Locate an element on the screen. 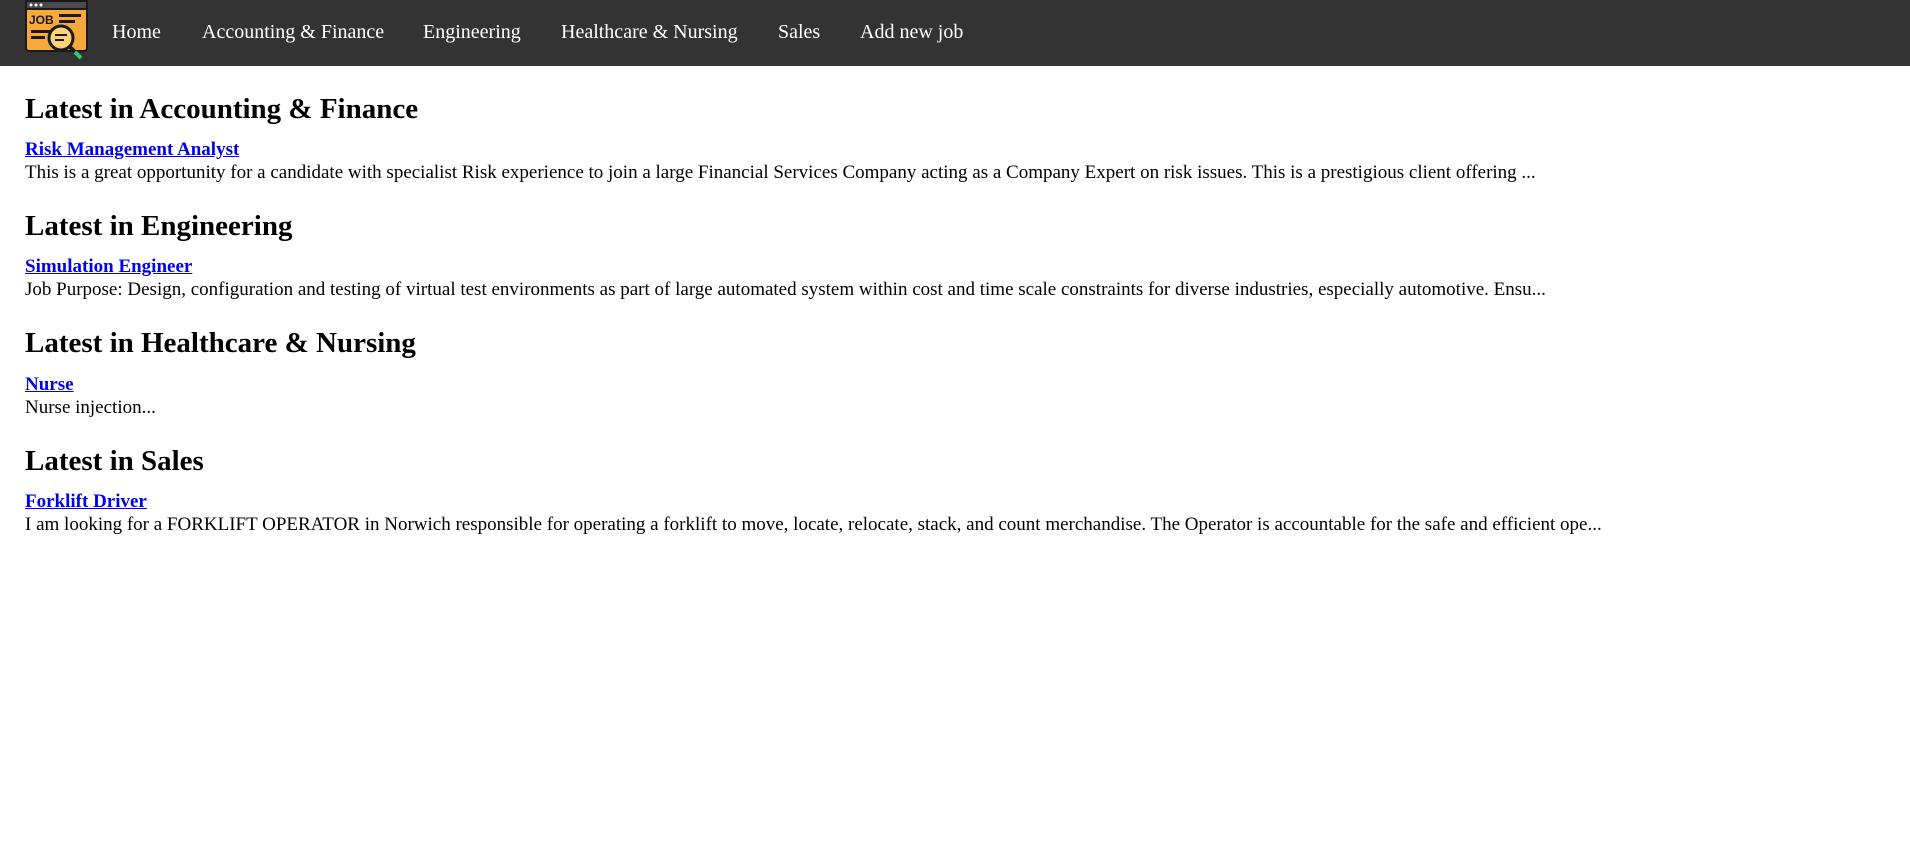 Image resolution: width=1910 pixels, height=866 pixels. section-heading-accounting-finance: Latest in Accounting & Finance is located at coordinates (222, 109).